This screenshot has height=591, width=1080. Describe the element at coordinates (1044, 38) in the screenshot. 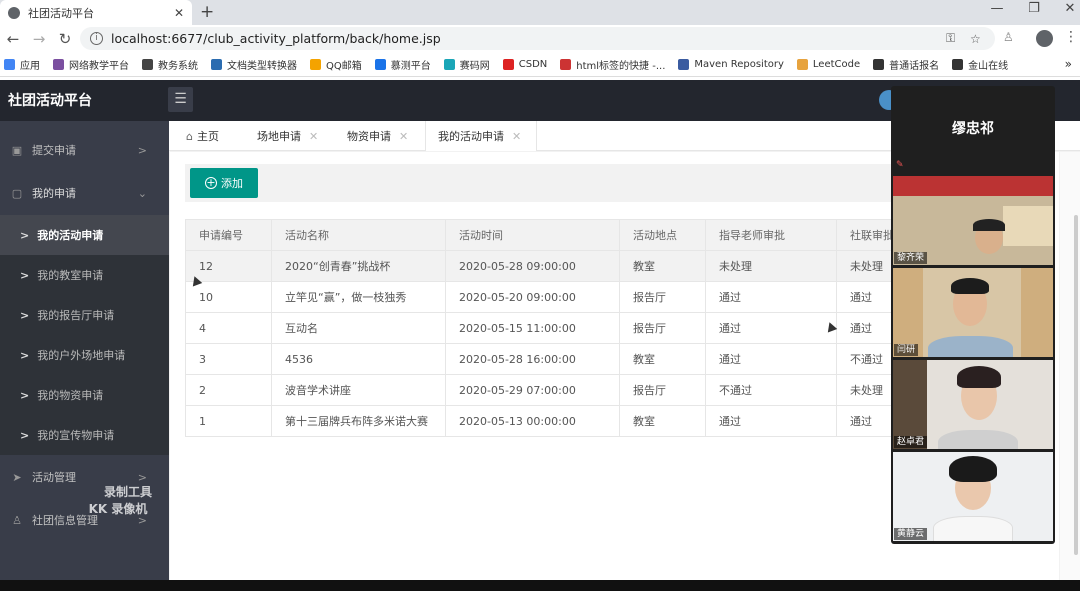

I see `profile-avatar` at that location.